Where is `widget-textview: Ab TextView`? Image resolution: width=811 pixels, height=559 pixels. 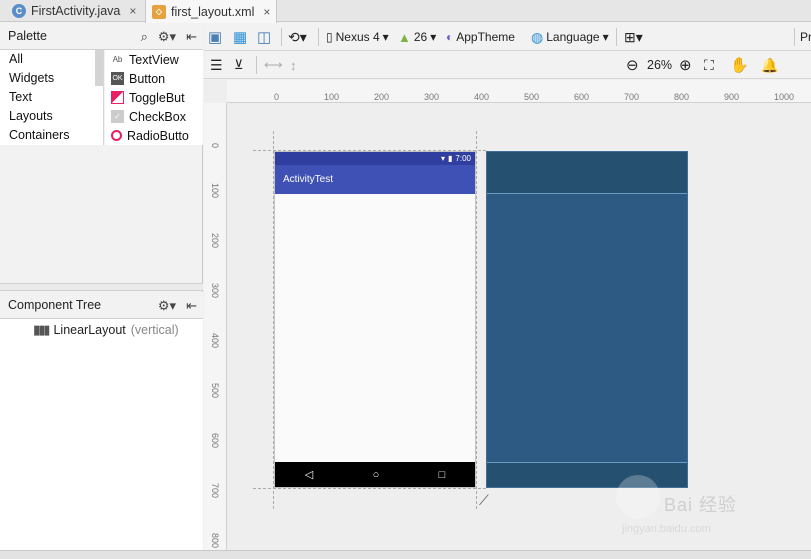
widget-textview: Ab TextView is located at coordinates (154, 59).